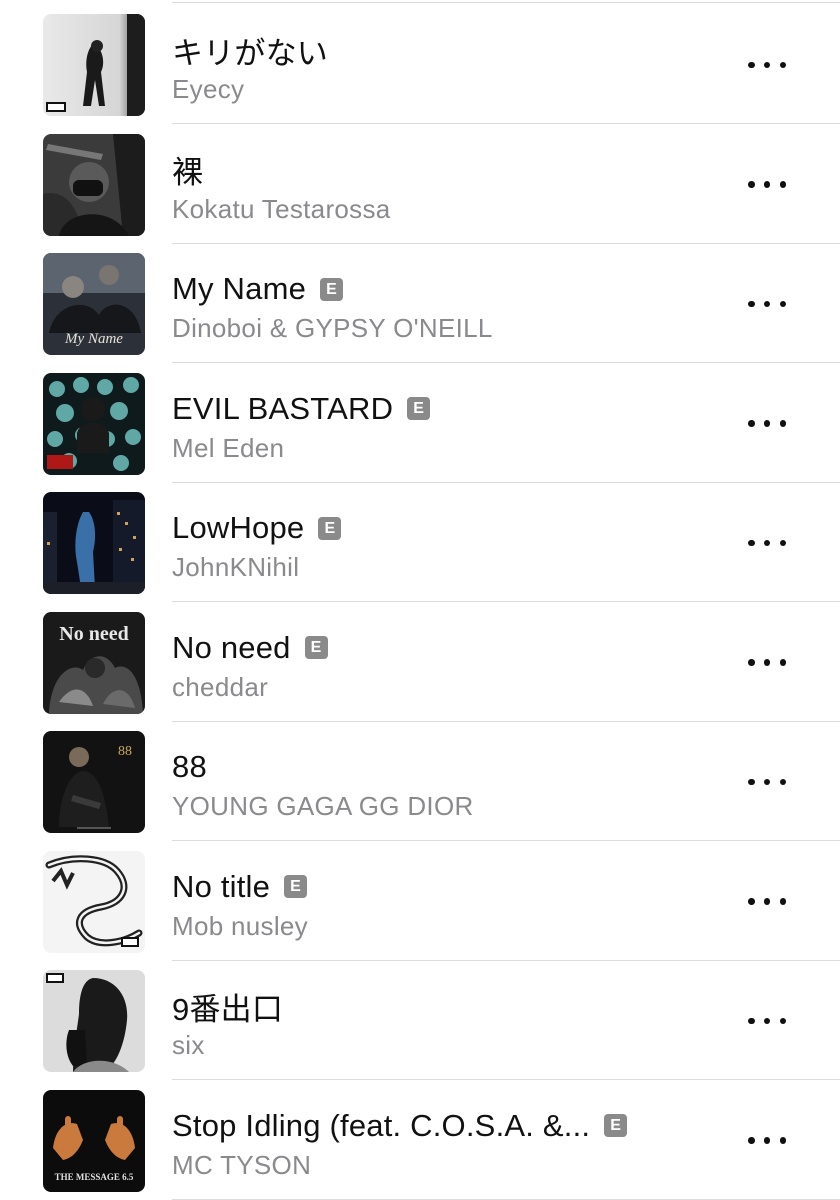 The height and width of the screenshot is (1200, 840). I want to click on album-art: 88, so click(94, 782).